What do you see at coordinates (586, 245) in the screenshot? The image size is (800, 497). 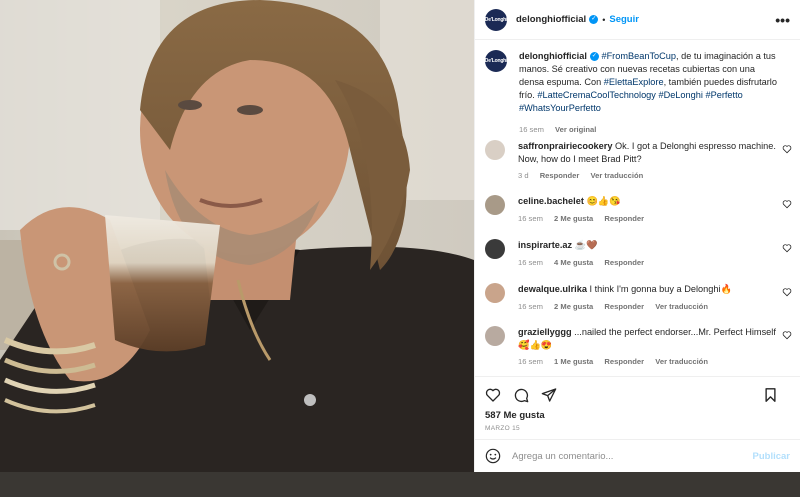 I see `comment-text: ☕🤎` at bounding box center [586, 245].